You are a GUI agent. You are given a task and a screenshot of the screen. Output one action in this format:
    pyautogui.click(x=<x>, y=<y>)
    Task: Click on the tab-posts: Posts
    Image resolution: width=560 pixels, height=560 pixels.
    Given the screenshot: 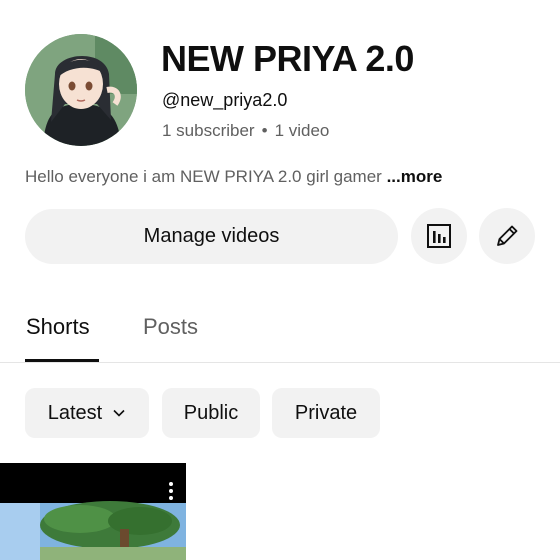 What is the action you would take?
    pyautogui.click(x=170, y=327)
    